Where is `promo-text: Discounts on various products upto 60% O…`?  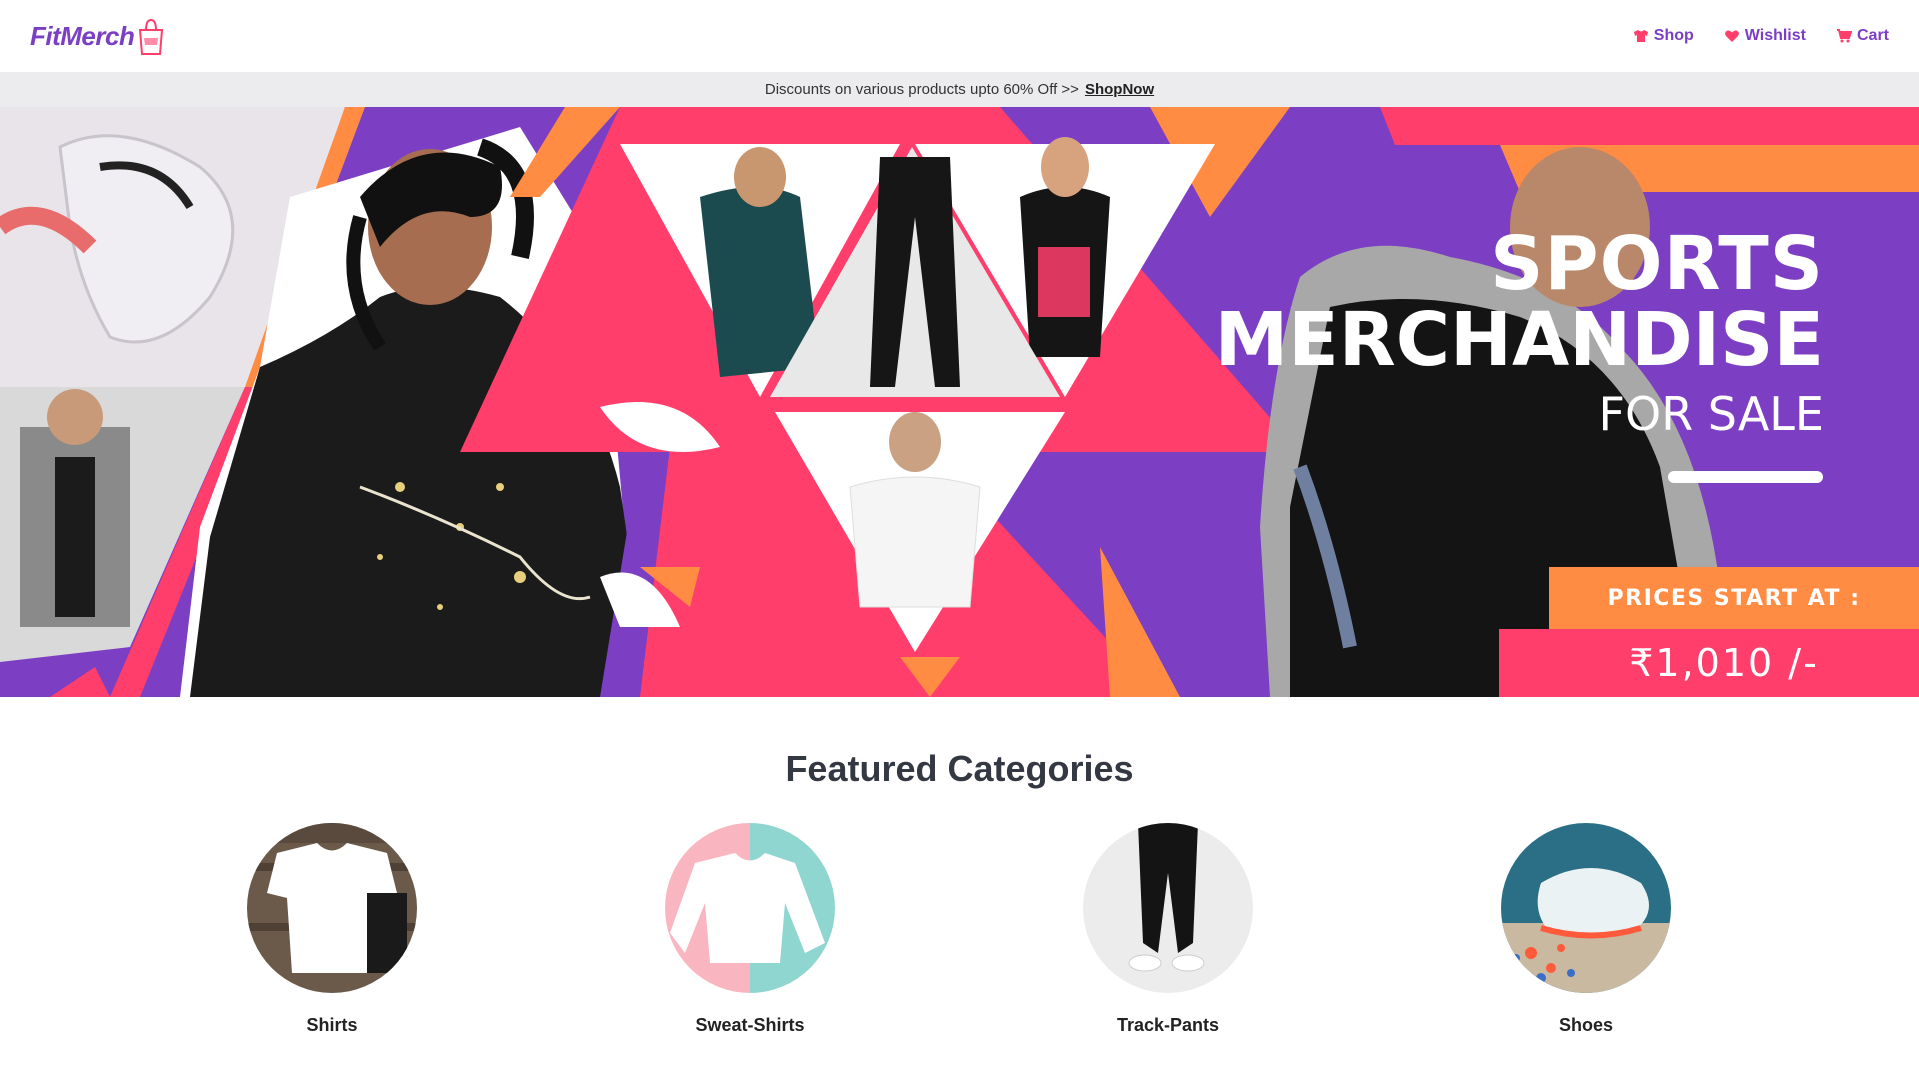 promo-text: Discounts on various products upto 60% O… is located at coordinates (921, 89).